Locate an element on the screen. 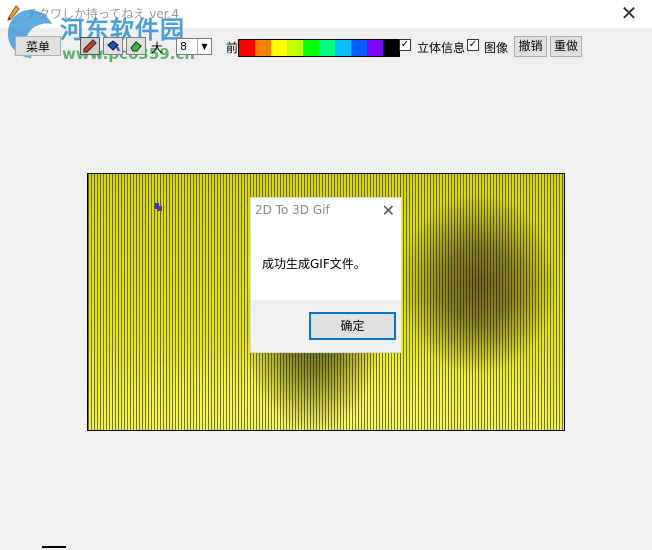  message-dialog: 2D To 3D Gif ✕ 成功生成GIF文件。 确定 is located at coordinates (326, 275).